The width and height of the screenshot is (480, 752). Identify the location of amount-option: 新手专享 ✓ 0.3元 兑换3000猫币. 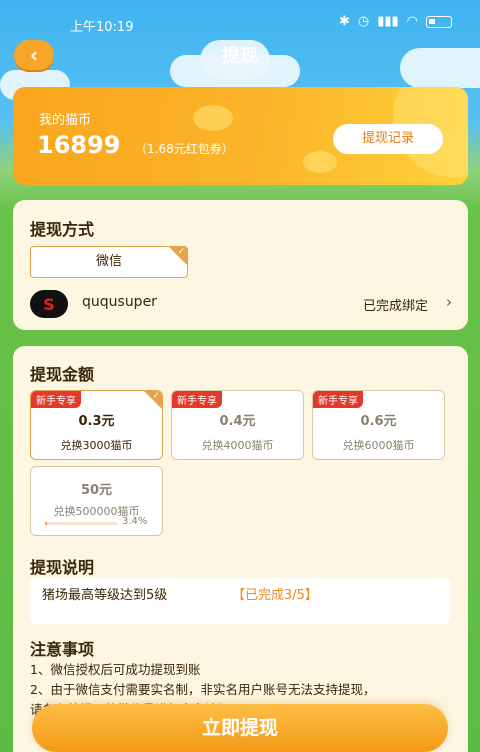
(96, 425).